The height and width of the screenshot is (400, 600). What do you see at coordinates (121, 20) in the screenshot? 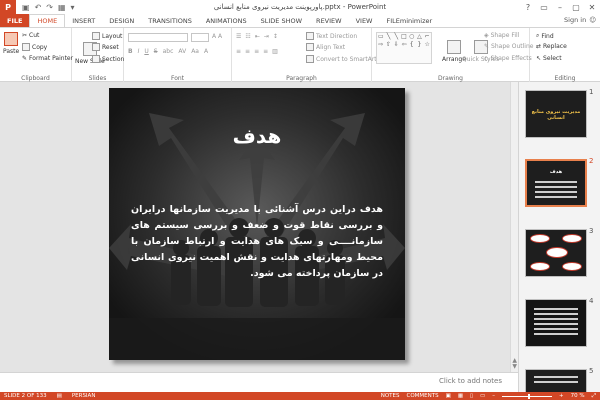
I see `tab-design: DESIGN` at bounding box center [121, 20].